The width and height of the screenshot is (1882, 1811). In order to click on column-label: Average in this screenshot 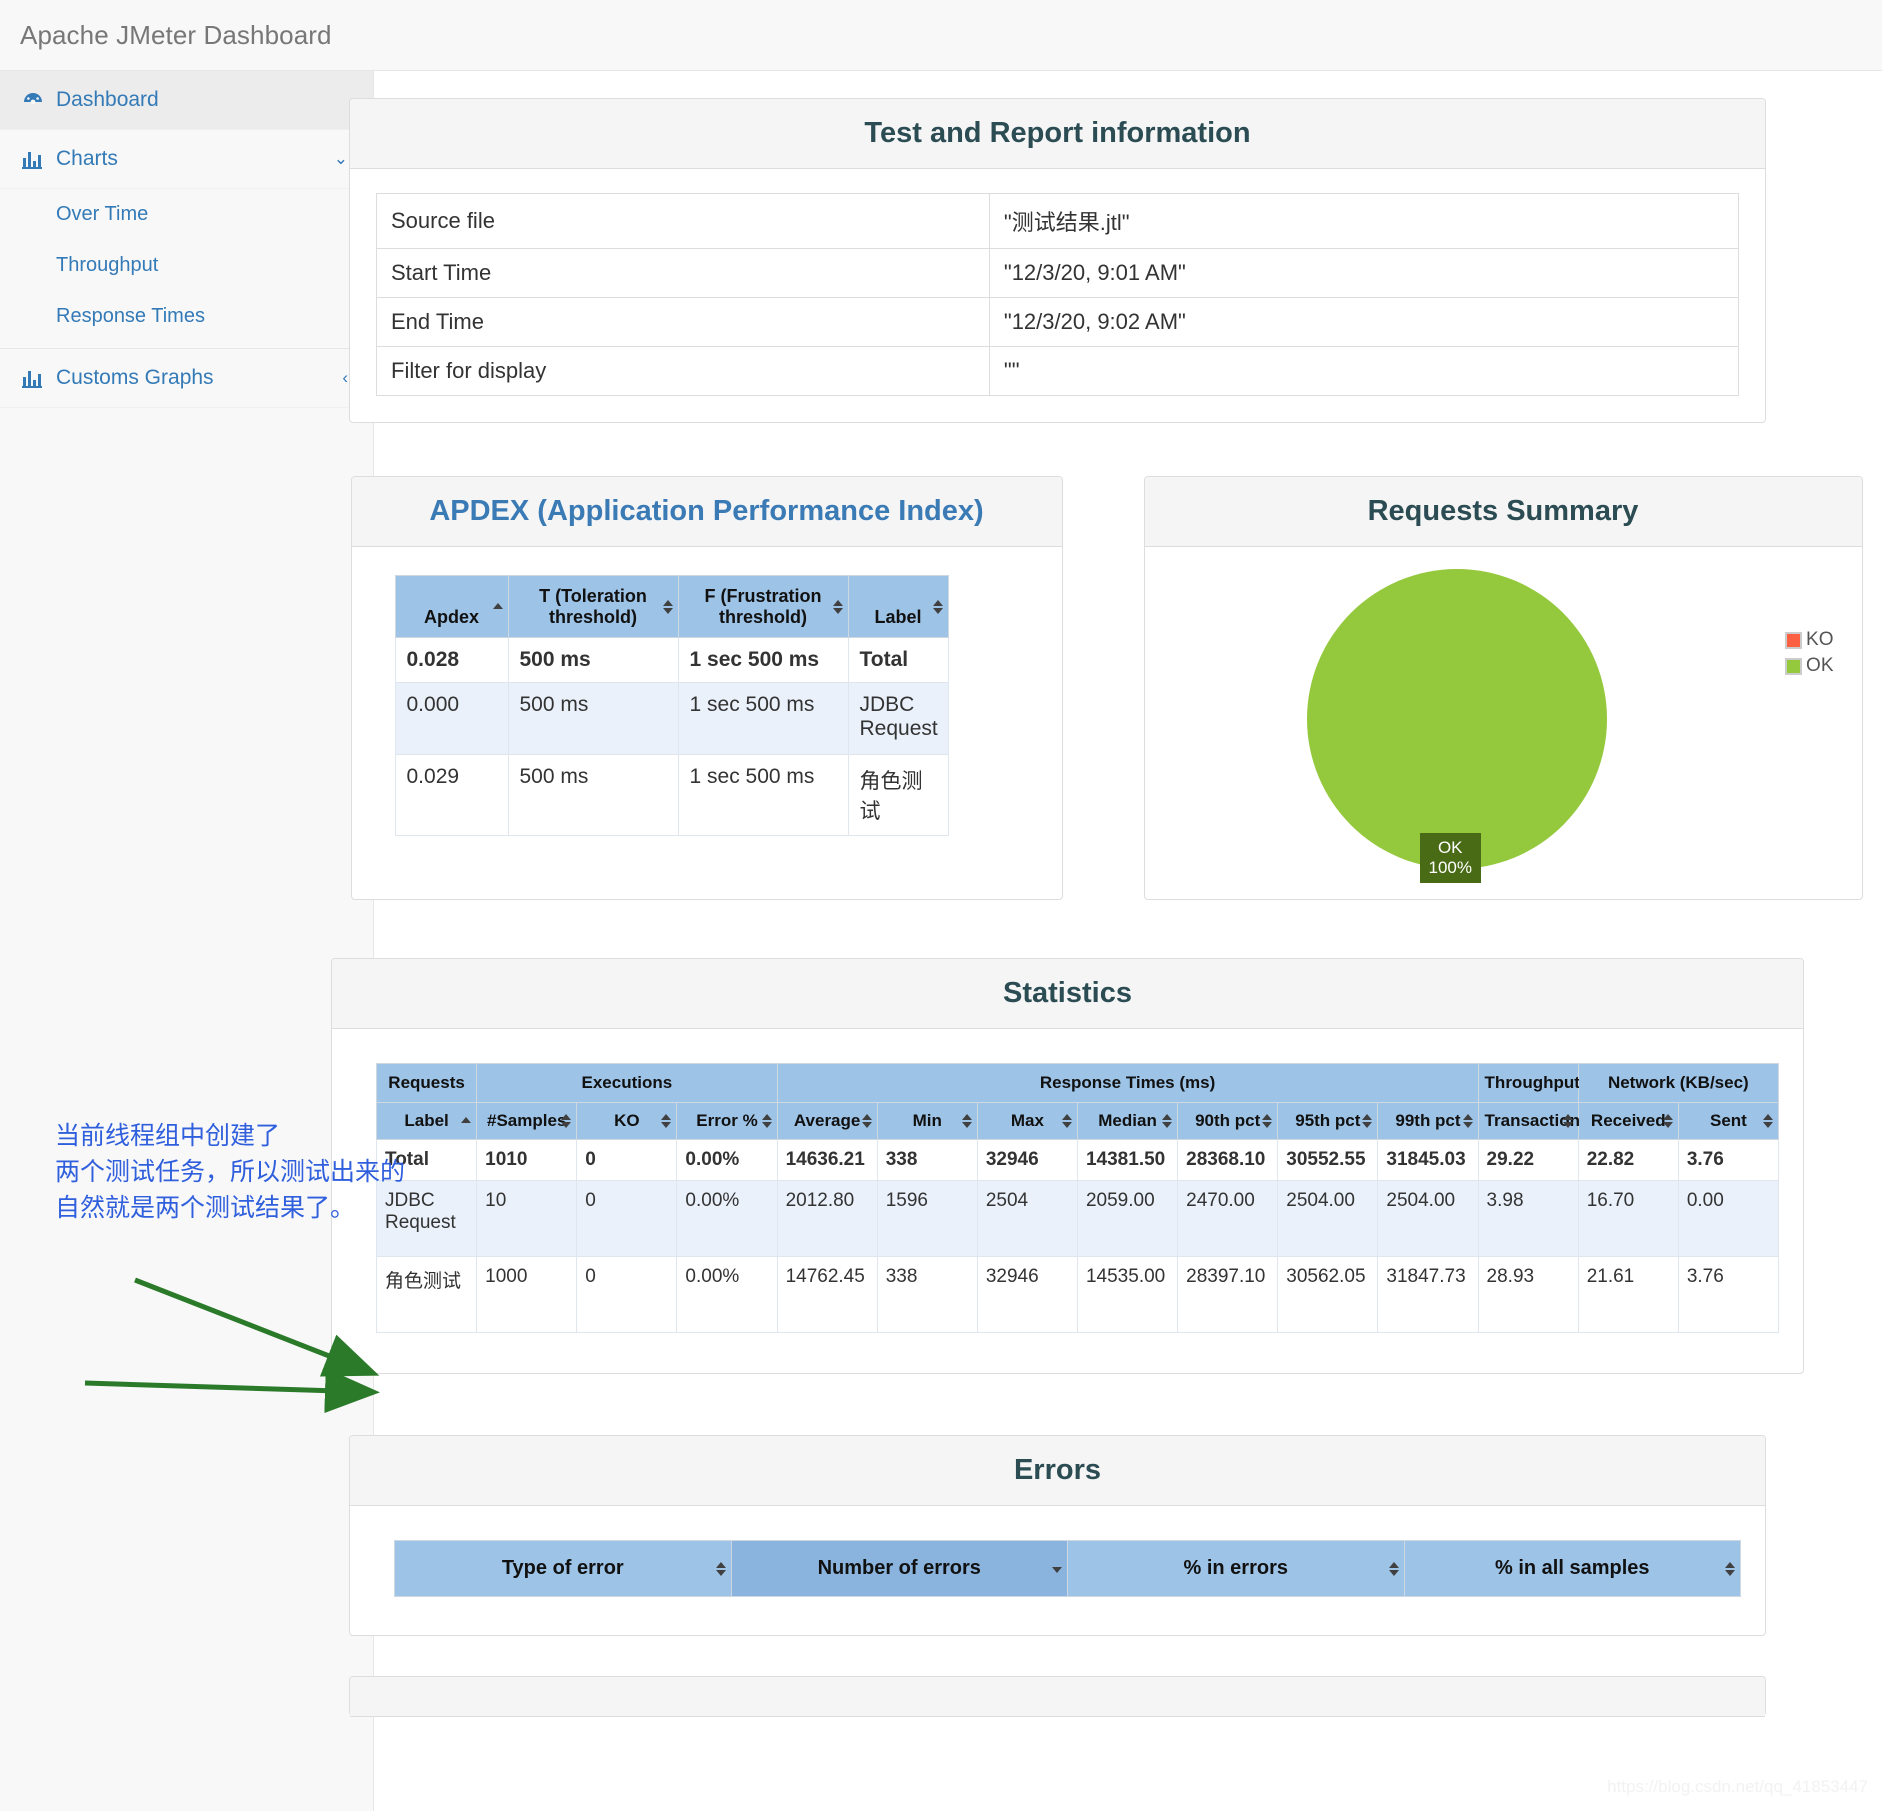, I will do `click(827, 1120)`.